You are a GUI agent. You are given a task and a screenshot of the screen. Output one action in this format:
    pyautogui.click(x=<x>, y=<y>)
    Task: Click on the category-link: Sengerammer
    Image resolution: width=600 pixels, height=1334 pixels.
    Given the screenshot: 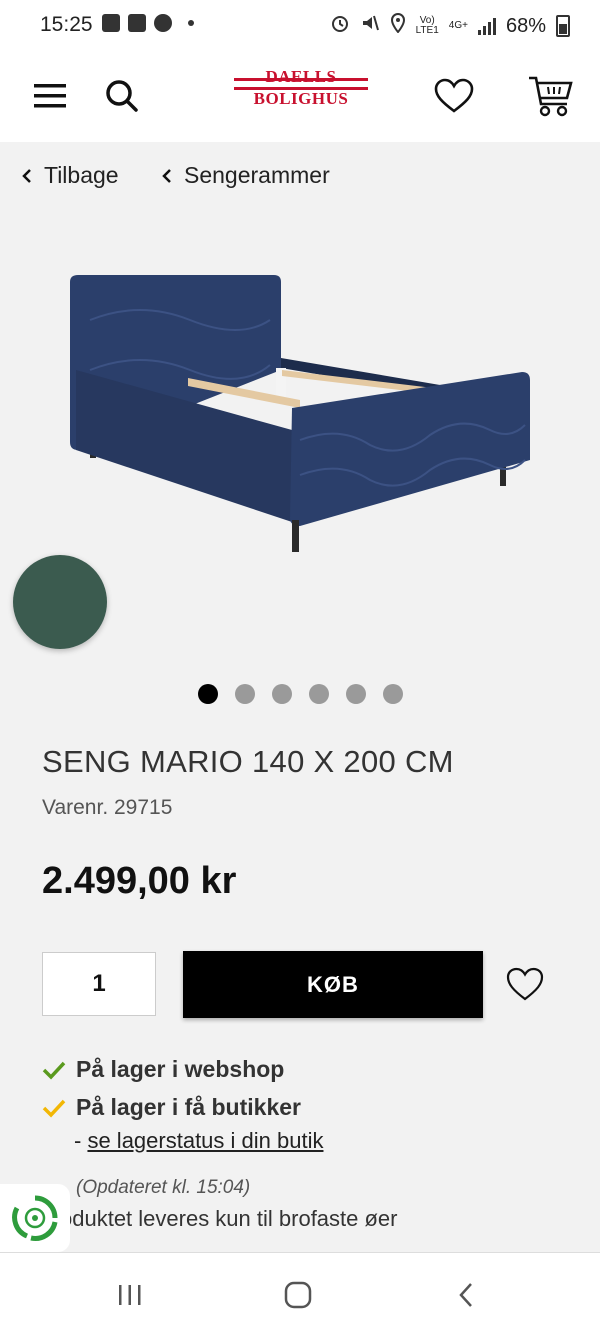 What is the action you would take?
    pyautogui.click(x=246, y=175)
    